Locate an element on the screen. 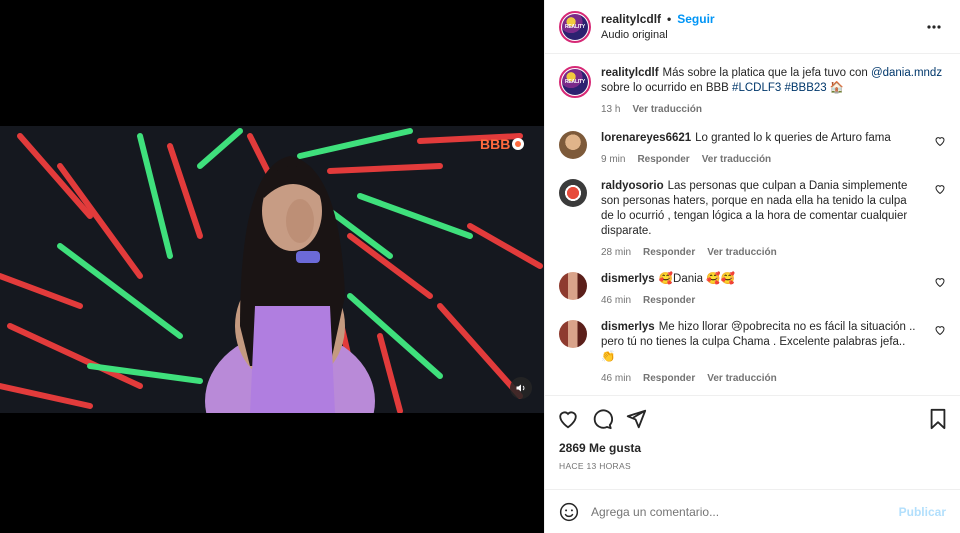 This screenshot has height=533, width=960. comment-text: Lo granted lo k queries de Arturo fama is located at coordinates (793, 138).